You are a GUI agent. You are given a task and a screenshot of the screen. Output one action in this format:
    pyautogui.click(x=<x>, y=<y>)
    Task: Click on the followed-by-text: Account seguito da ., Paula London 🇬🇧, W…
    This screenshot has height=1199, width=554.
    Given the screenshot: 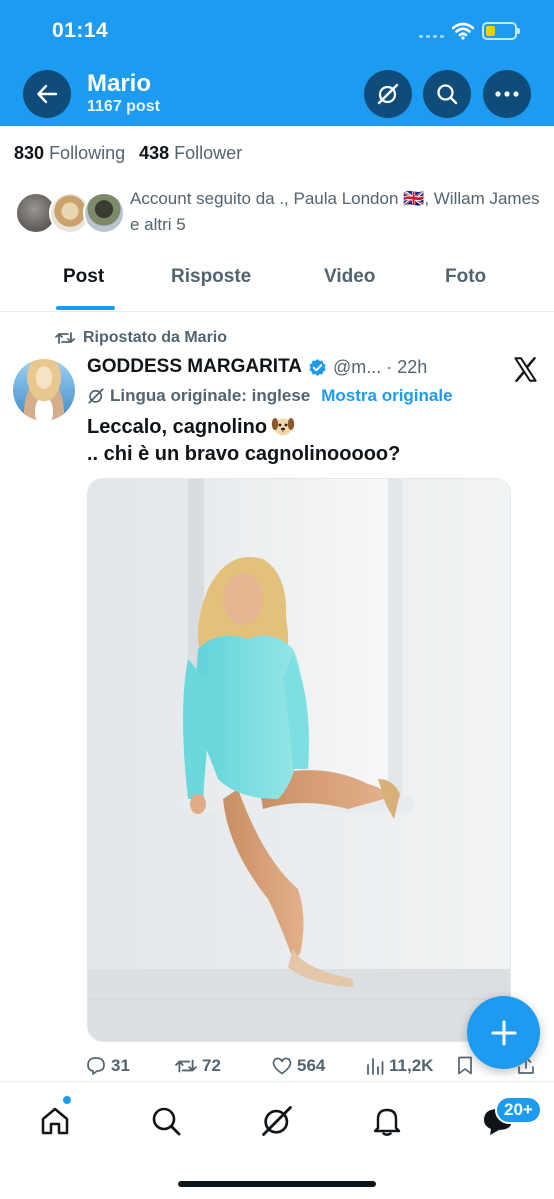 What is the action you would take?
    pyautogui.click(x=335, y=212)
    